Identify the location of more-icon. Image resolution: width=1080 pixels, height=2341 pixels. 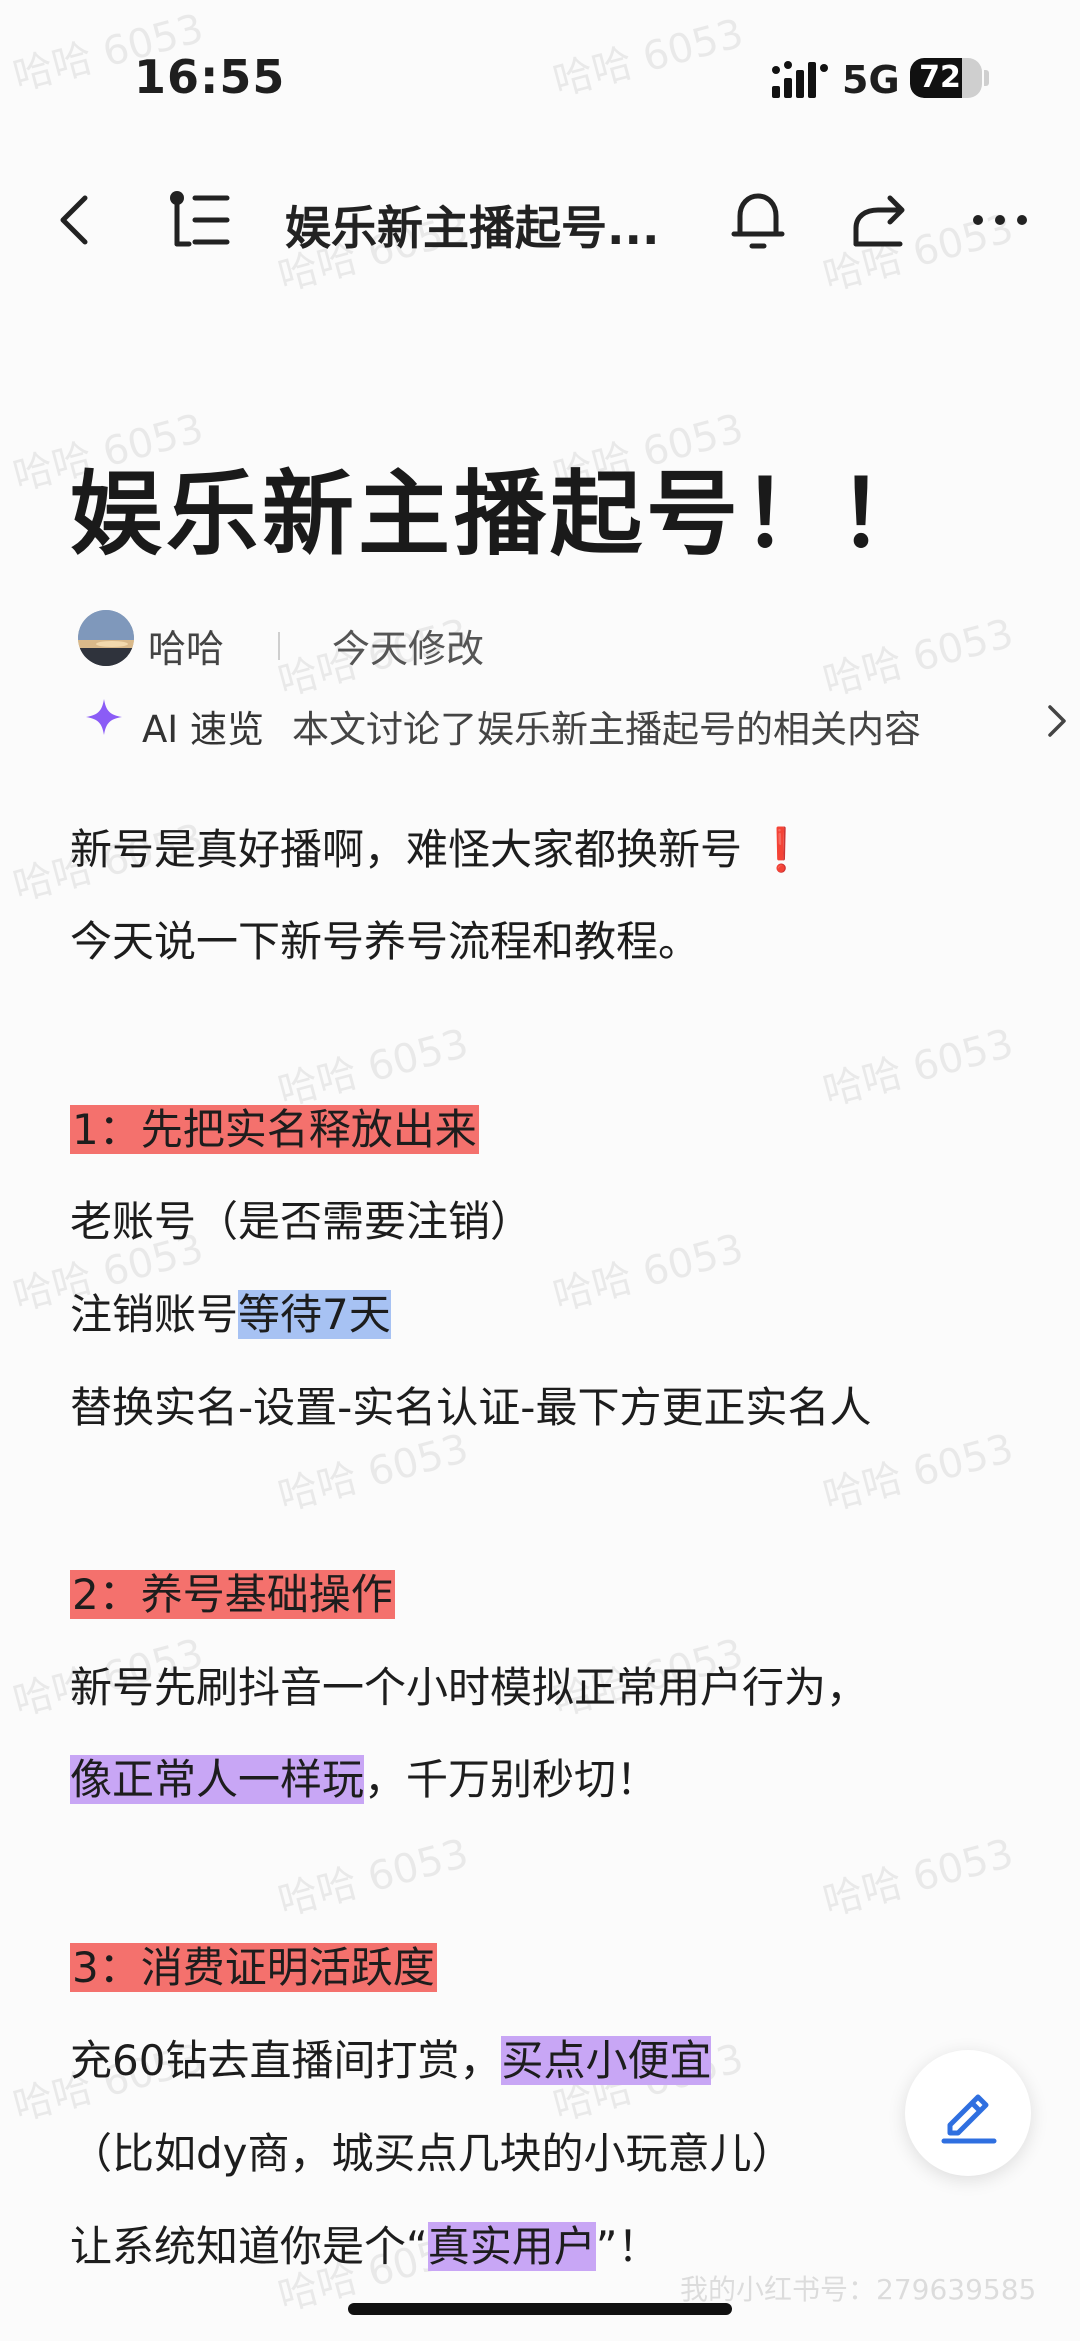
(1000, 220).